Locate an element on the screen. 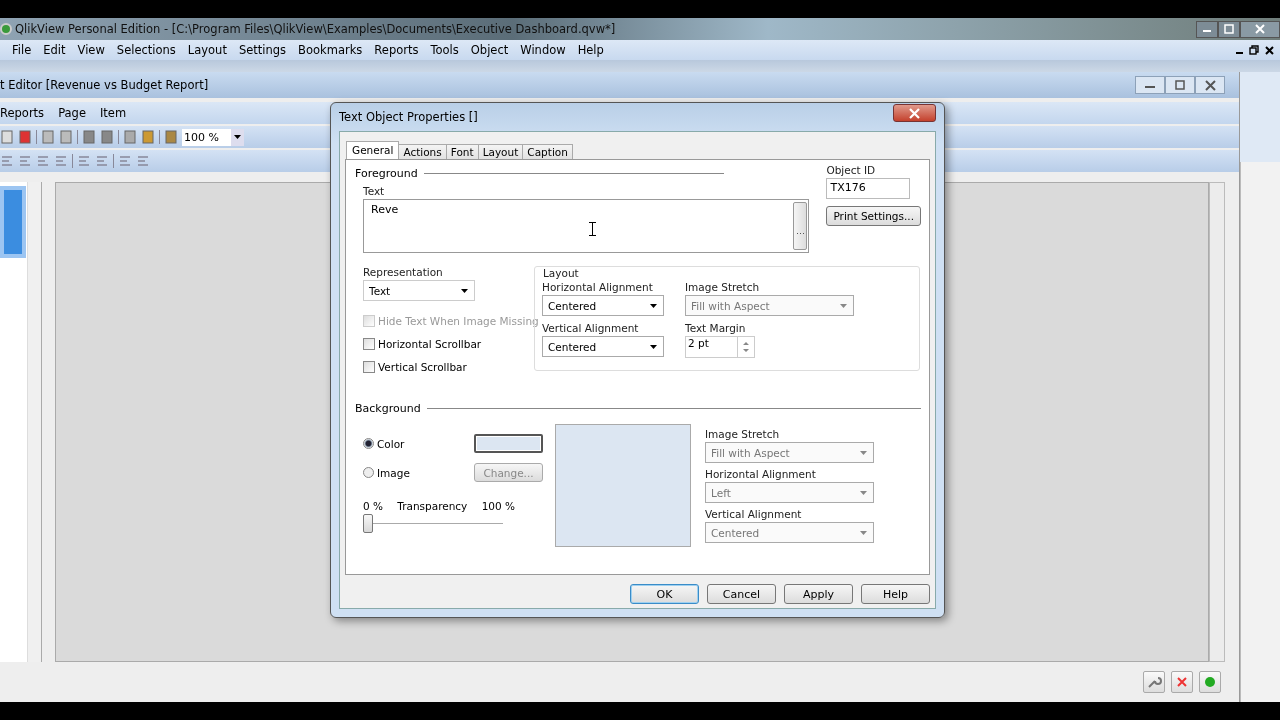 This screenshot has height=720, width=1280. radio-button: Image is located at coordinates (386, 472).